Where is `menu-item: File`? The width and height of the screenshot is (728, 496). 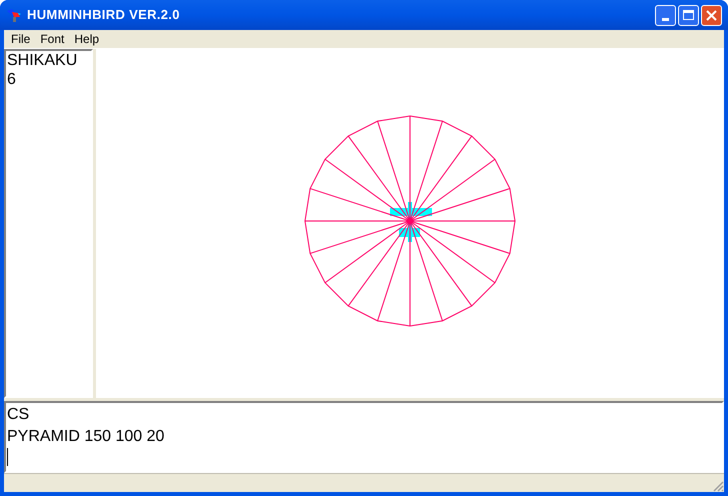 menu-item: File is located at coordinates (21, 39).